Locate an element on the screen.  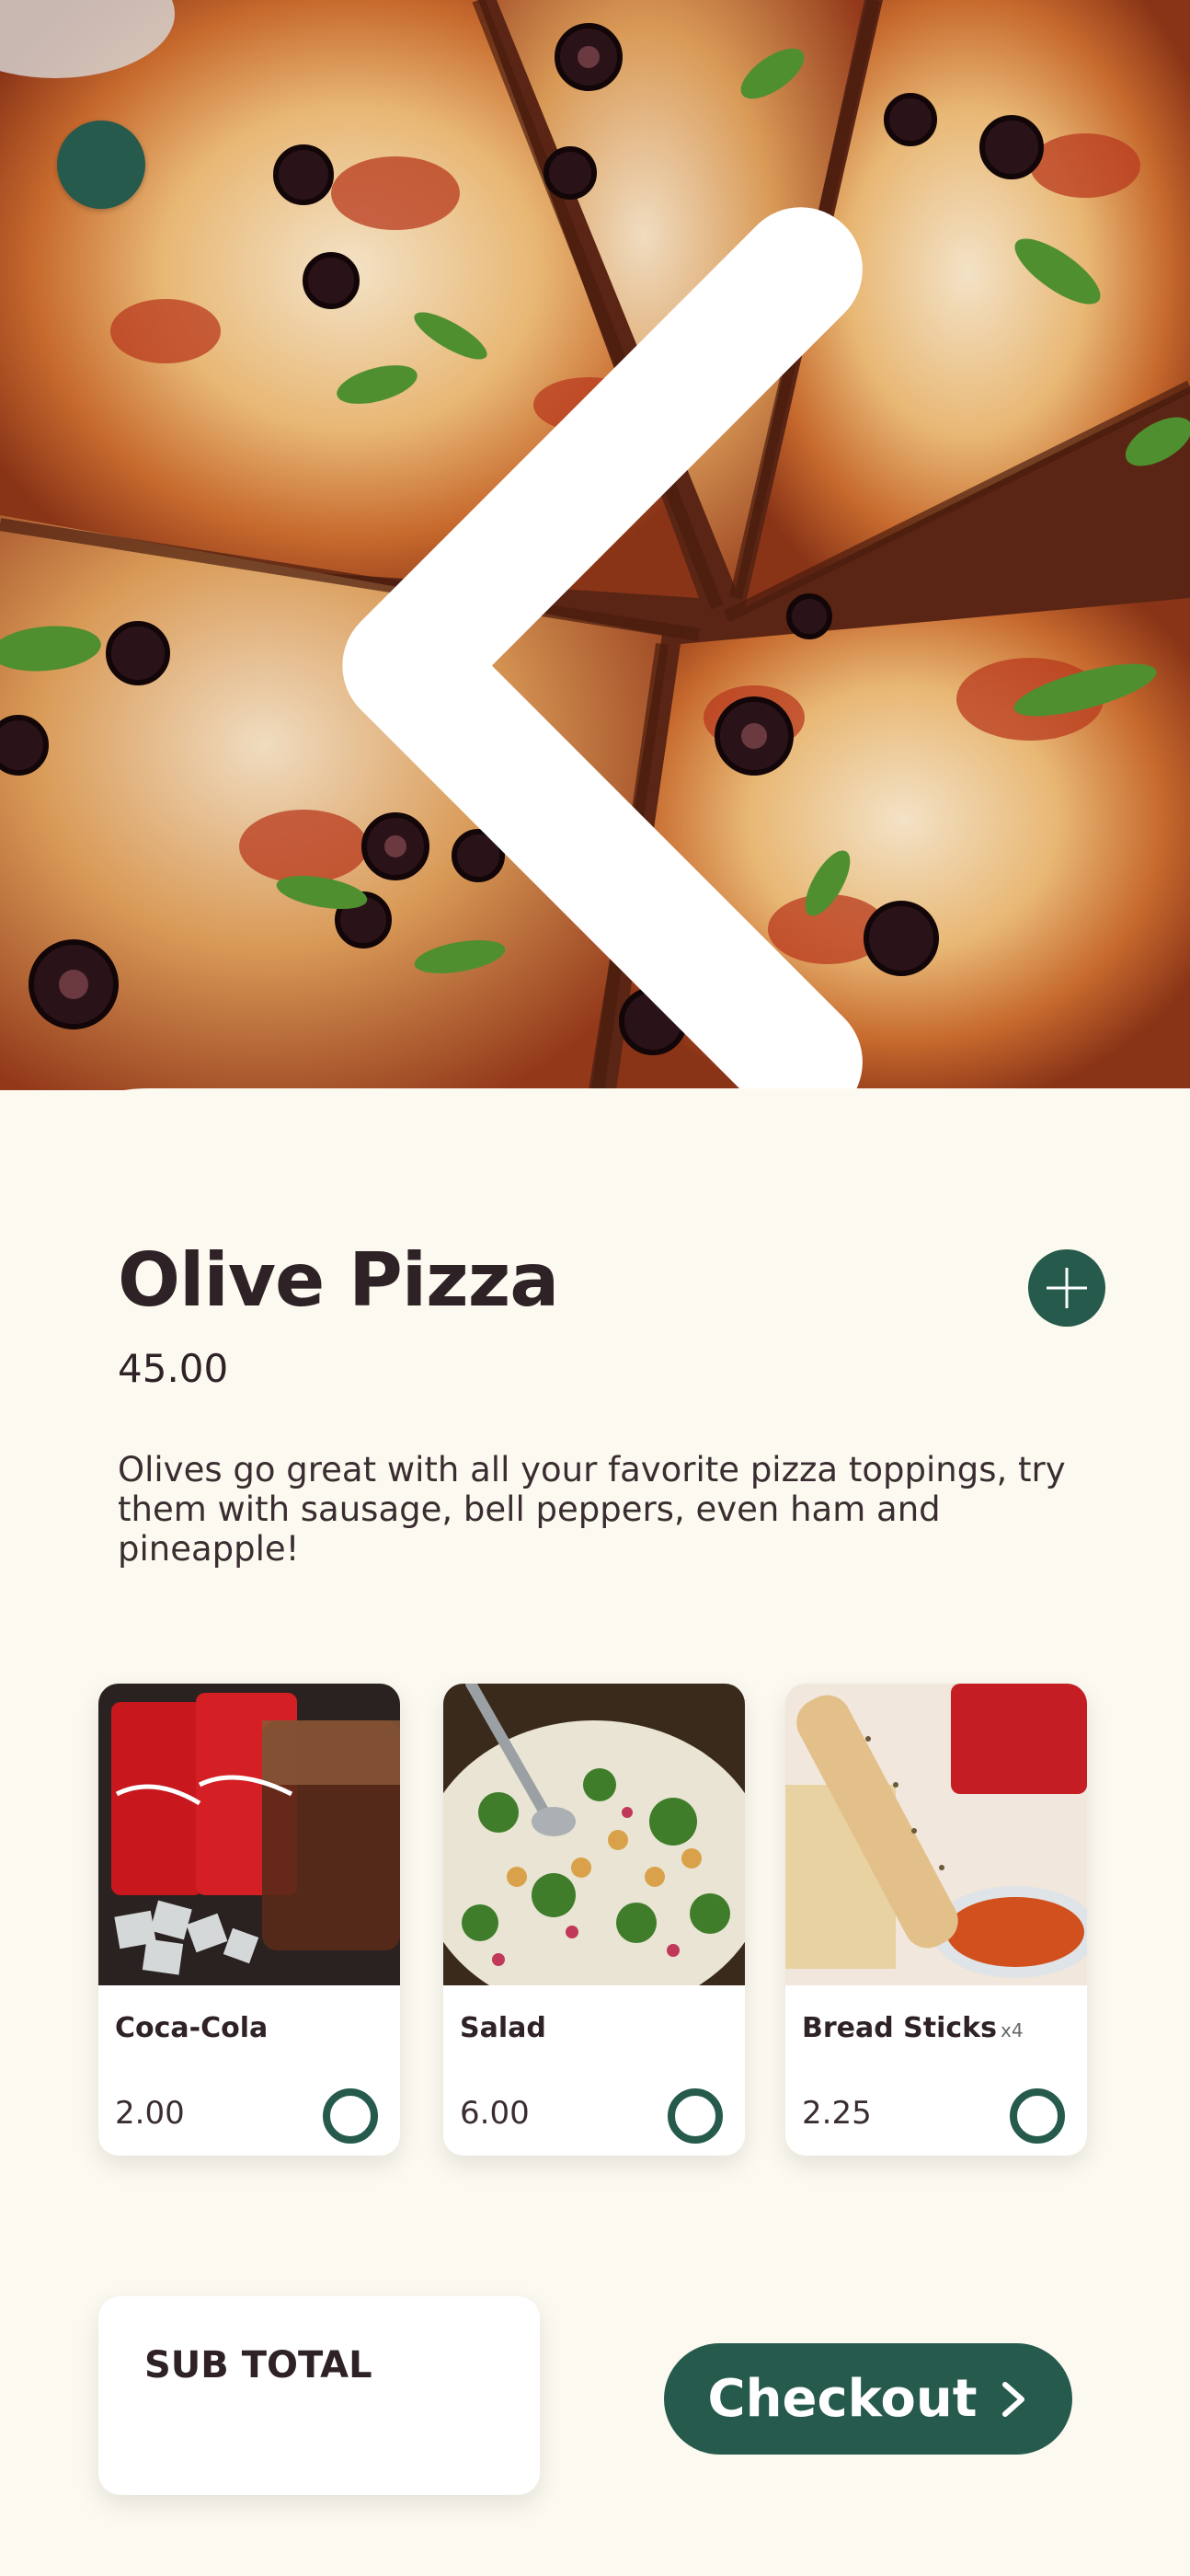
add-to-cart-button is located at coordinates (1066, 1288).